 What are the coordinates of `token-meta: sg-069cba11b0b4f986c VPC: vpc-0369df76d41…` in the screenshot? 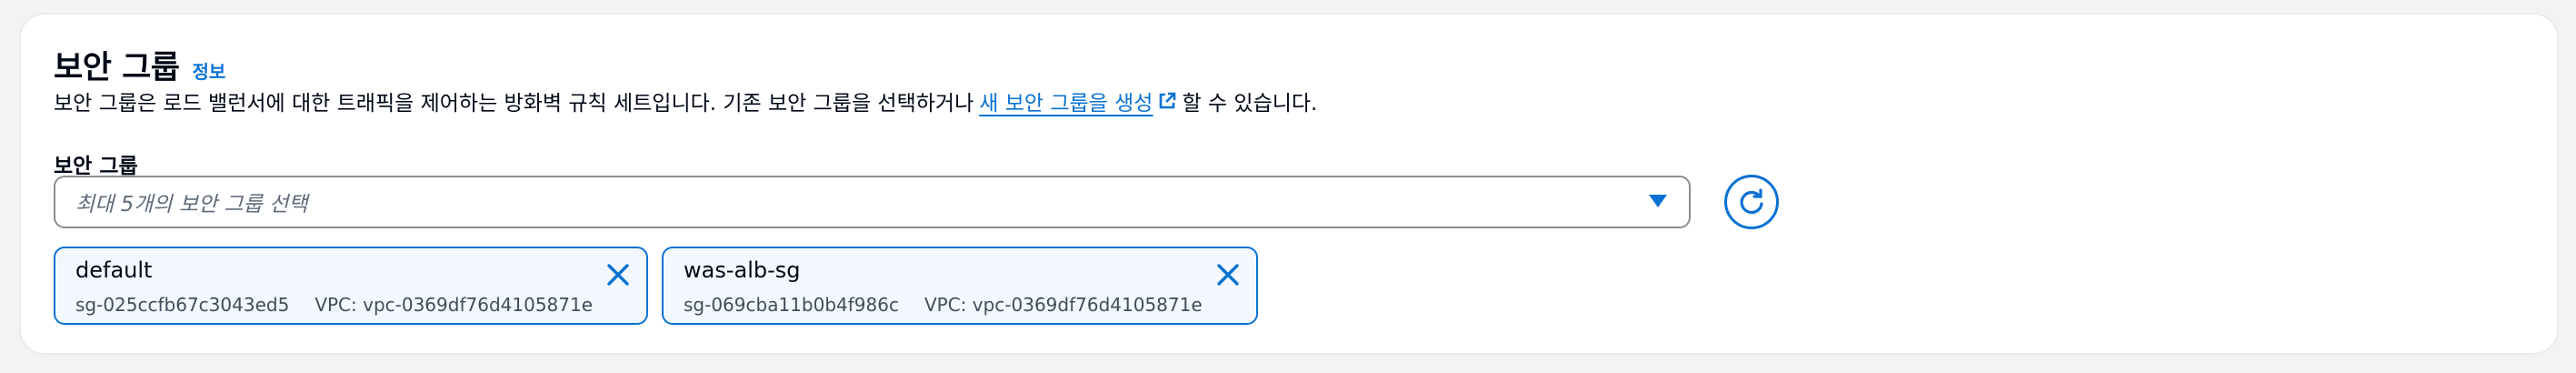 It's located at (943, 305).